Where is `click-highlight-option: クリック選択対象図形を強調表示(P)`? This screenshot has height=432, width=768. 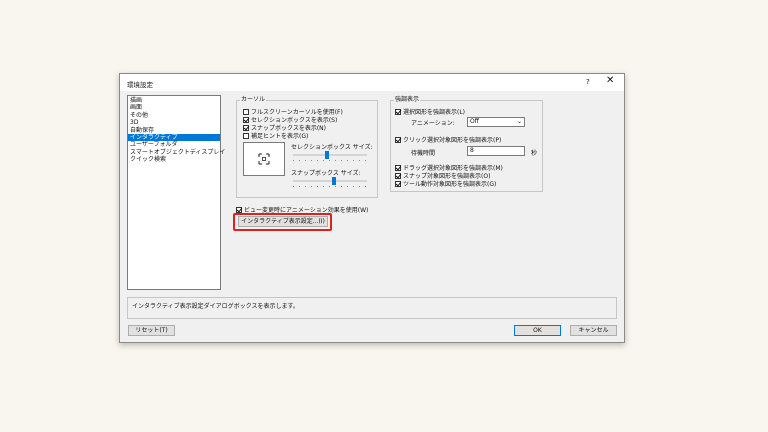
click-highlight-option: クリック選択対象図形を強調表示(P) is located at coordinates (448, 139).